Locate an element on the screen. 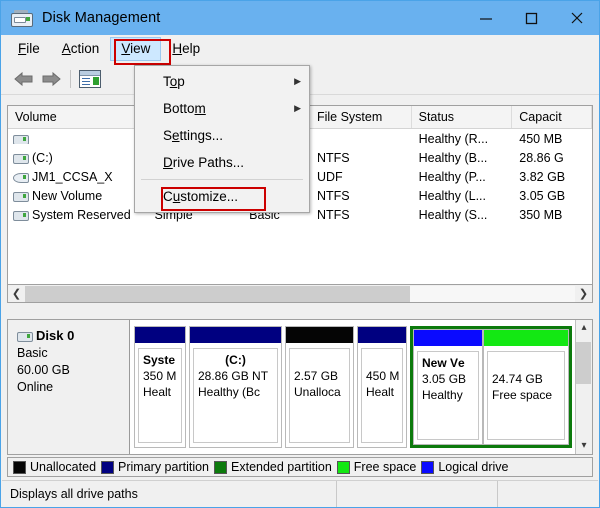 Image resolution: width=600 pixels, height=508 pixels. scroll-down-icon: ▾ is located at coordinates (583, 446).